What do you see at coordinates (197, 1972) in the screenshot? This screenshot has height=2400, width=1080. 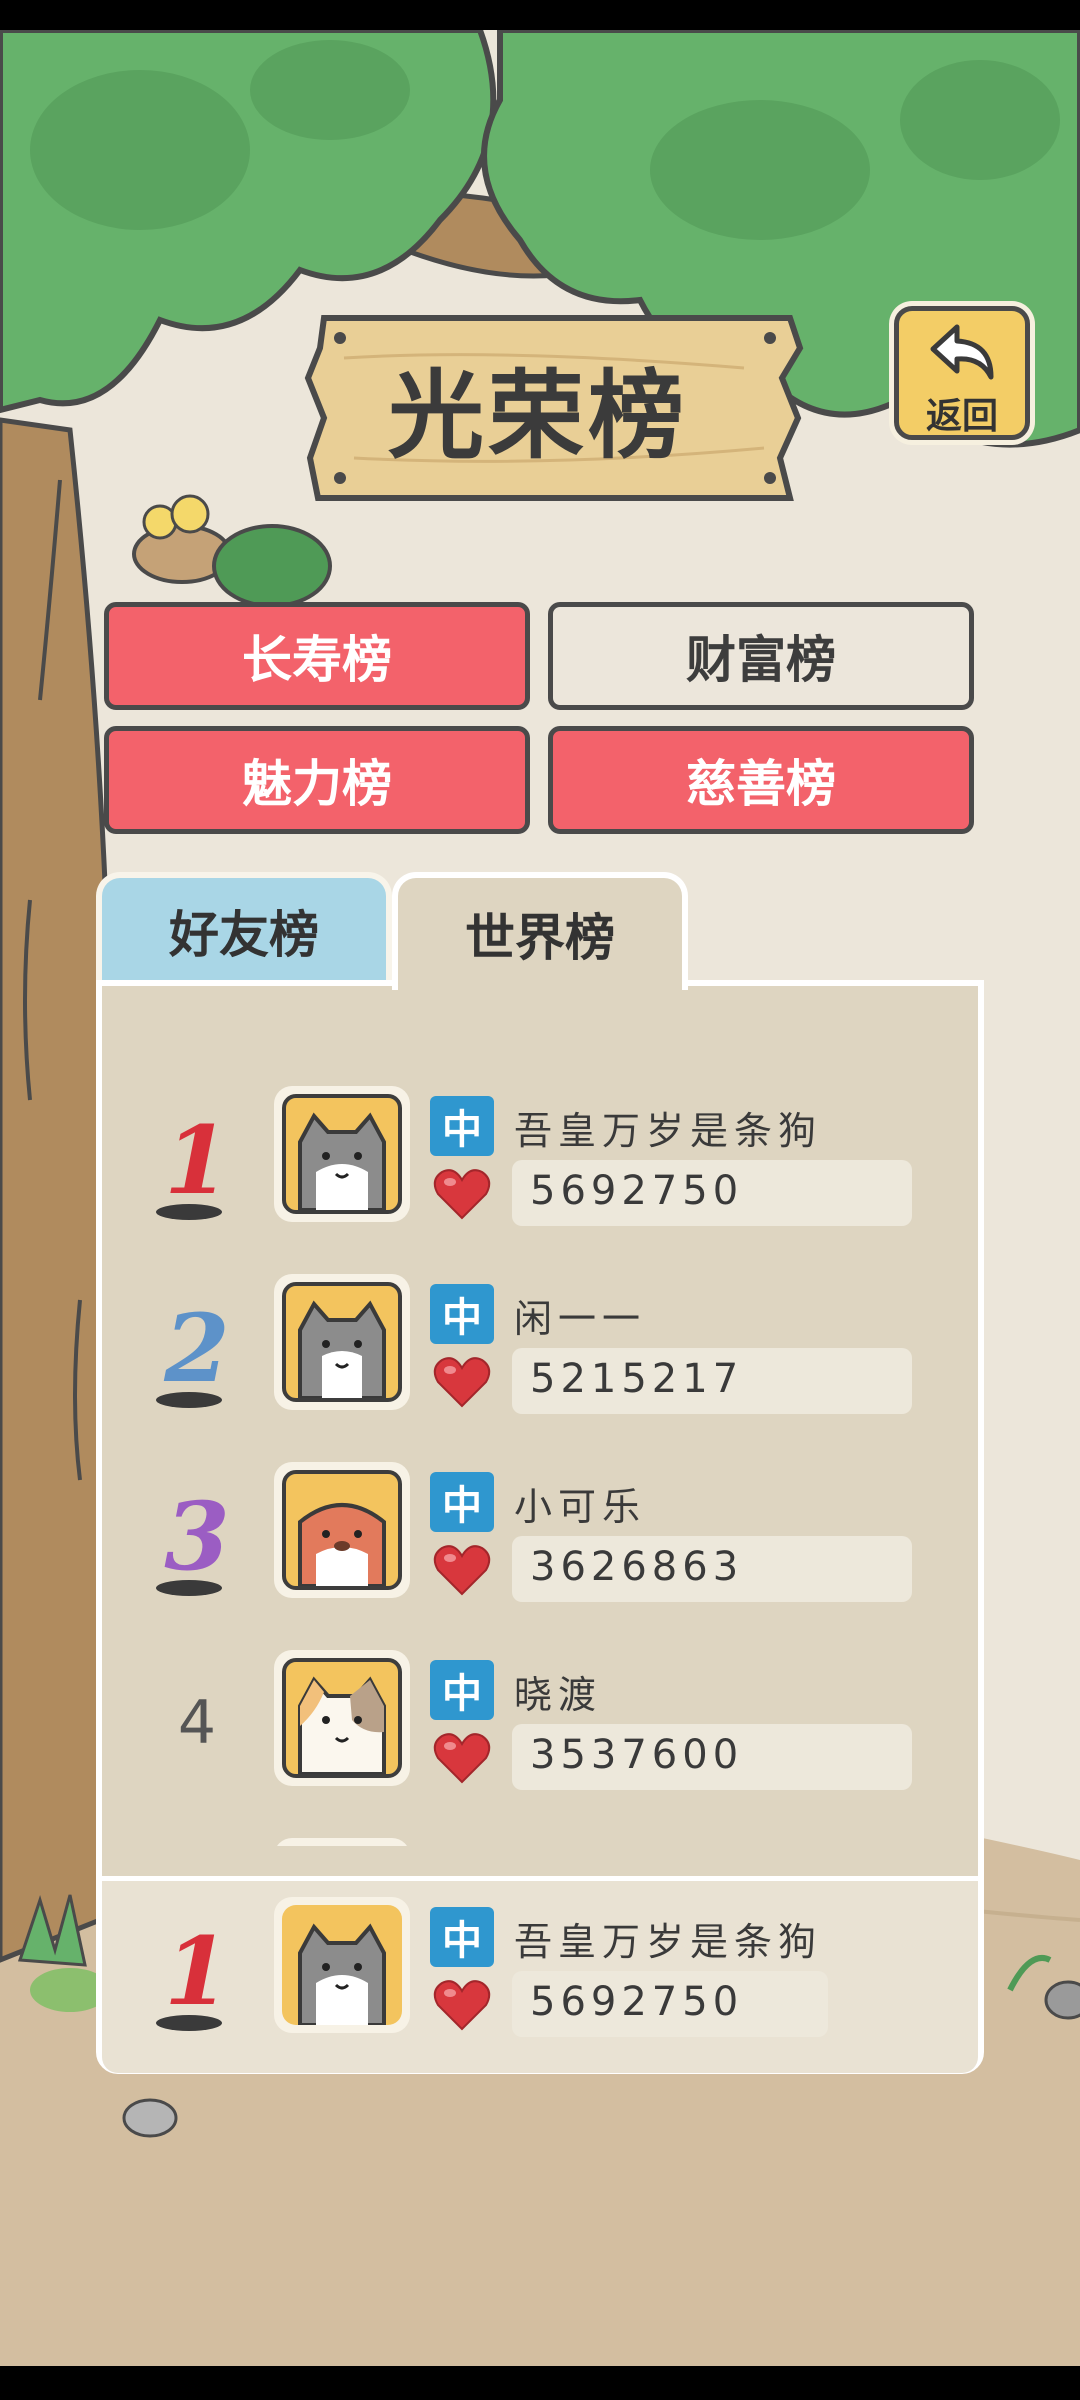 I see `my-rank-number: 1` at bounding box center [197, 1972].